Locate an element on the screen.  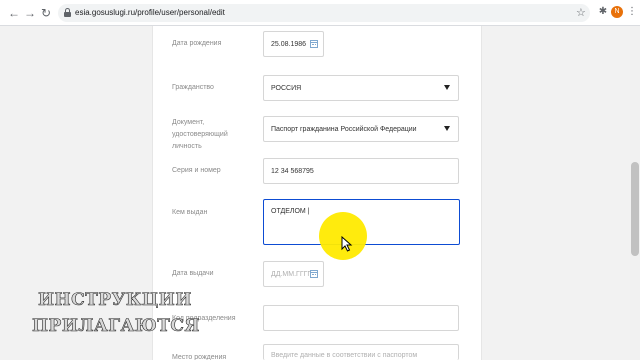
lock-icon is located at coordinates (67, 12).